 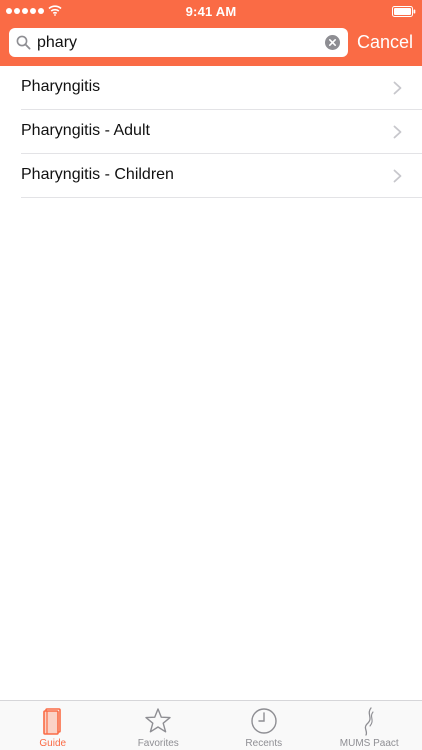 What do you see at coordinates (53, 743) in the screenshot?
I see `tab-label: Guide` at bounding box center [53, 743].